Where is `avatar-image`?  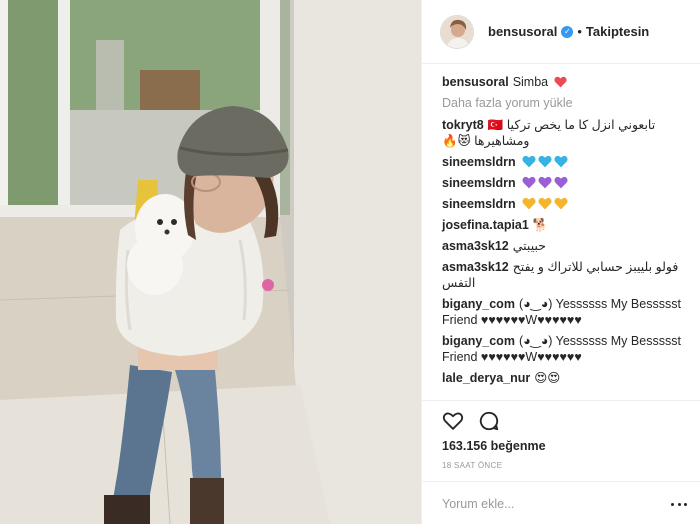
avatar-image is located at coordinates (457, 31).